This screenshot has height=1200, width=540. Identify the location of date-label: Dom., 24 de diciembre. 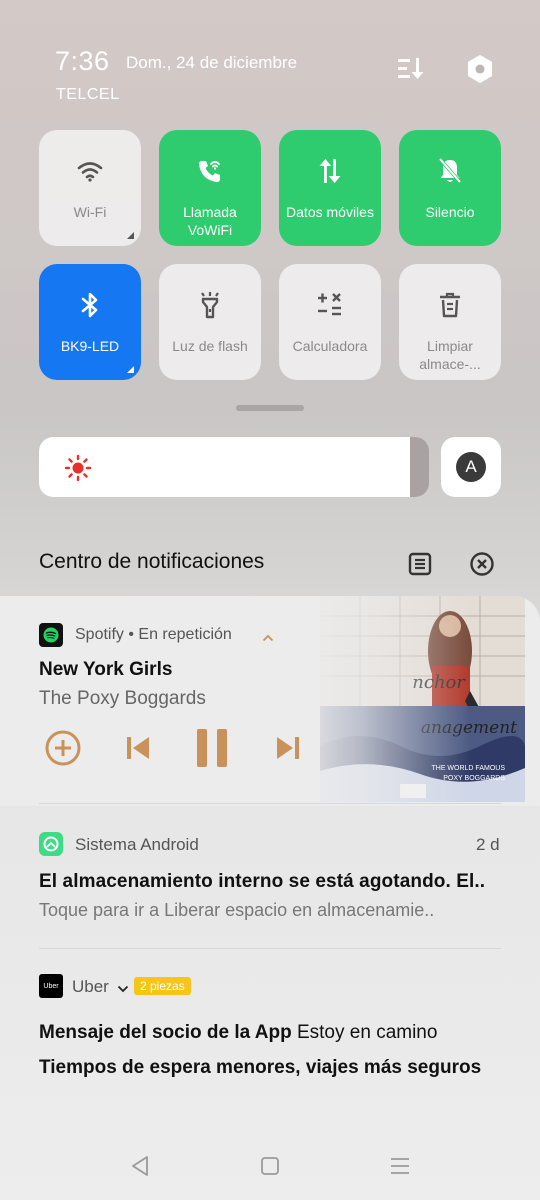
(211, 63).